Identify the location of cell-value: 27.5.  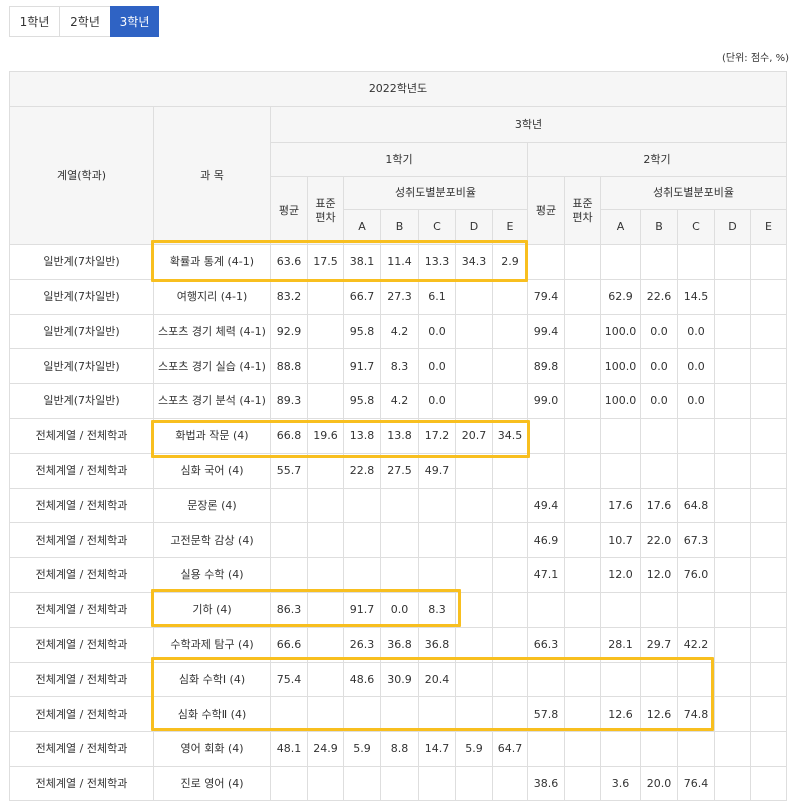
(399, 470).